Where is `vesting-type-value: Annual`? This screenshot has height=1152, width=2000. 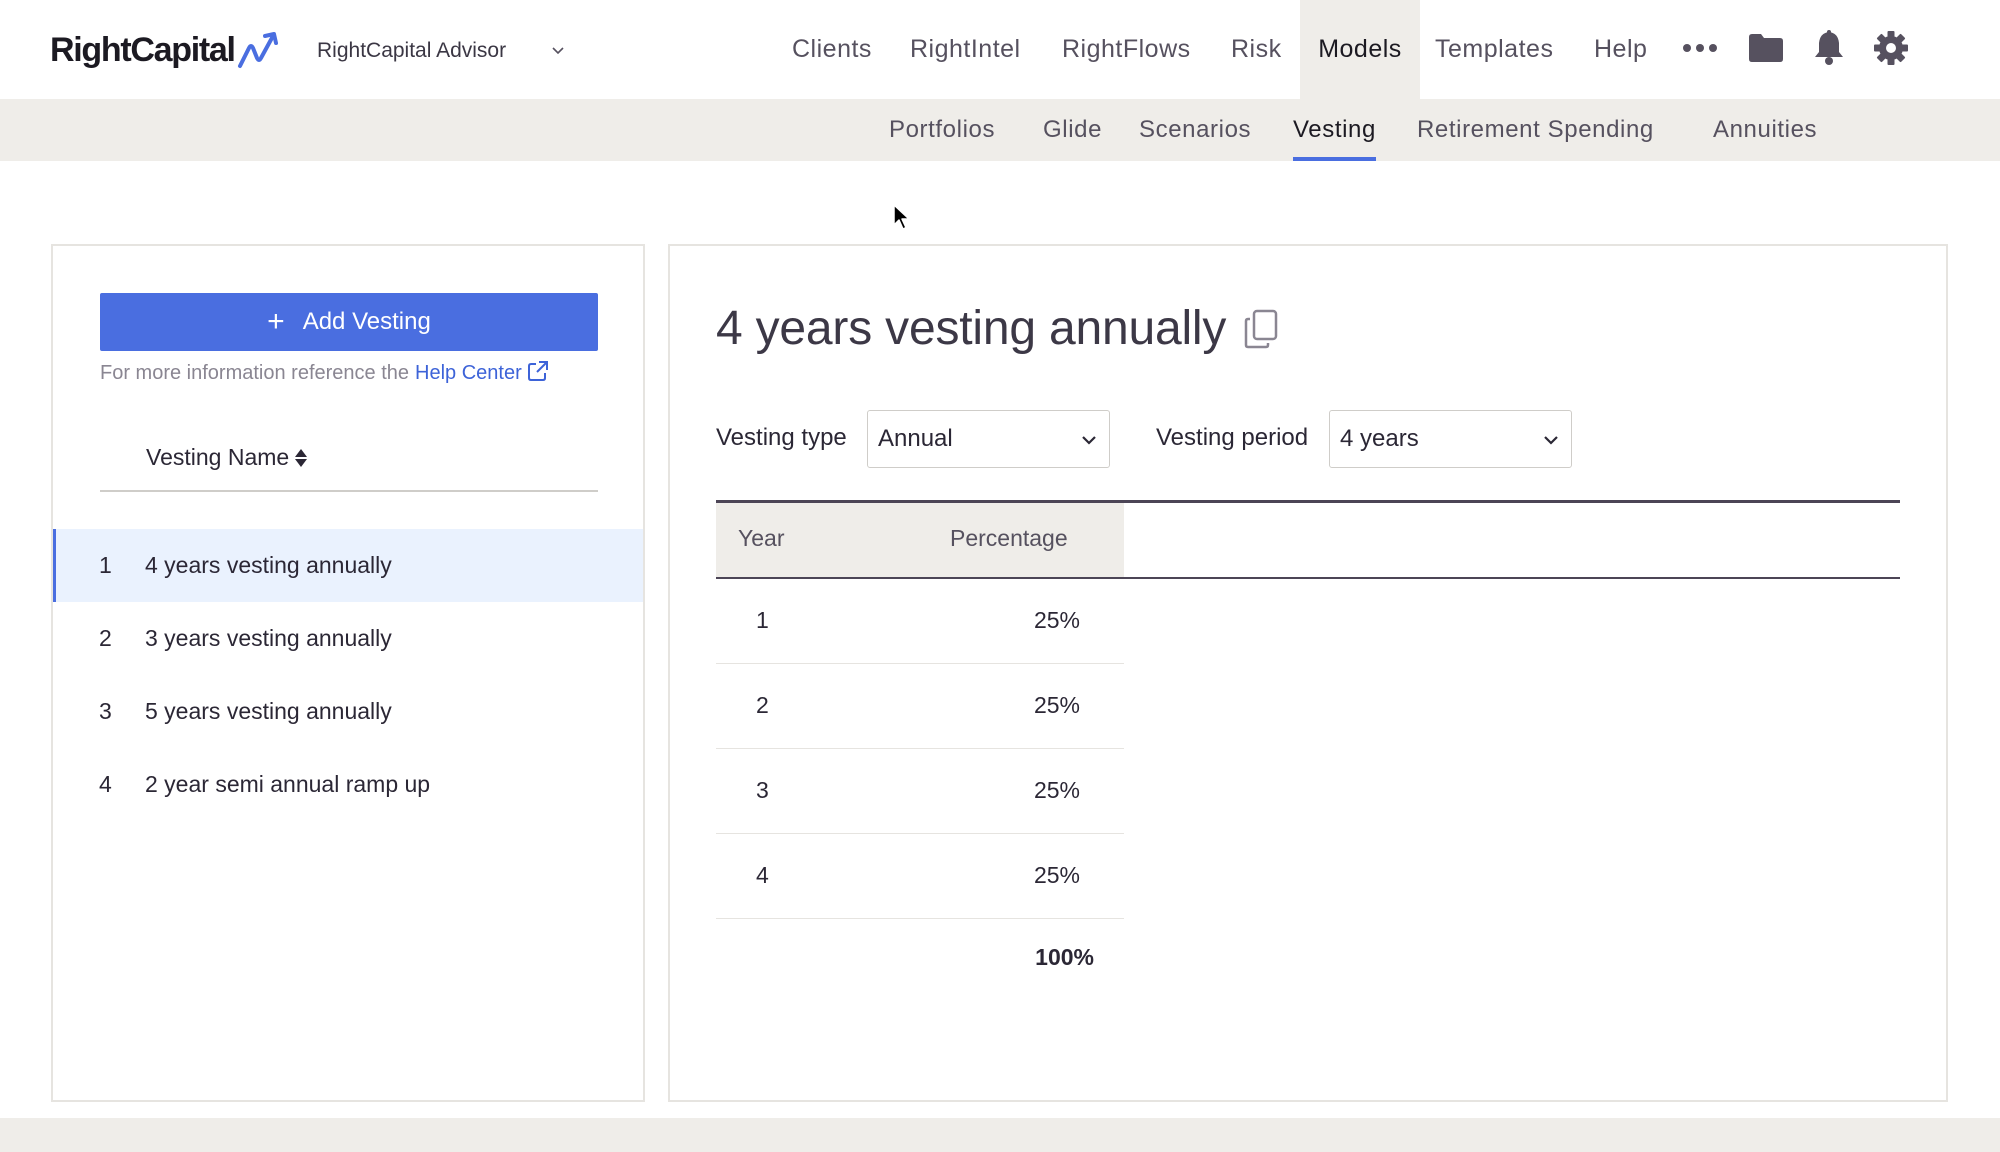 vesting-type-value: Annual is located at coordinates (915, 438).